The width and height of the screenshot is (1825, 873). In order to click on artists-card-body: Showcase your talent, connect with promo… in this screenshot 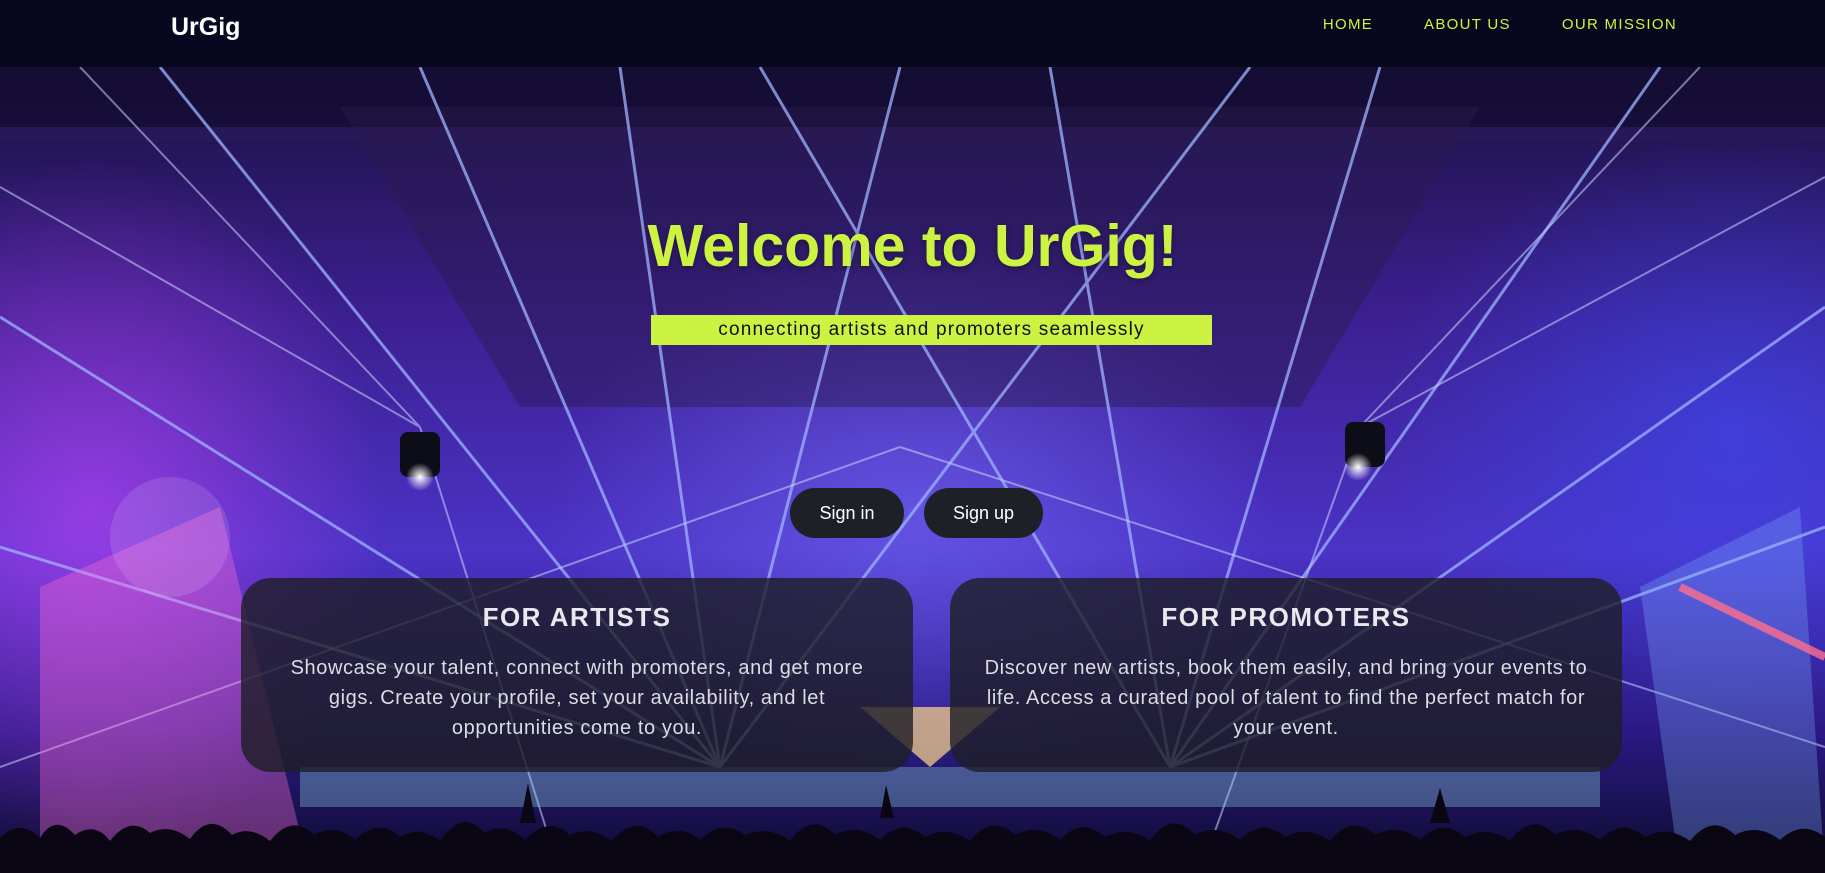, I will do `click(577, 698)`.